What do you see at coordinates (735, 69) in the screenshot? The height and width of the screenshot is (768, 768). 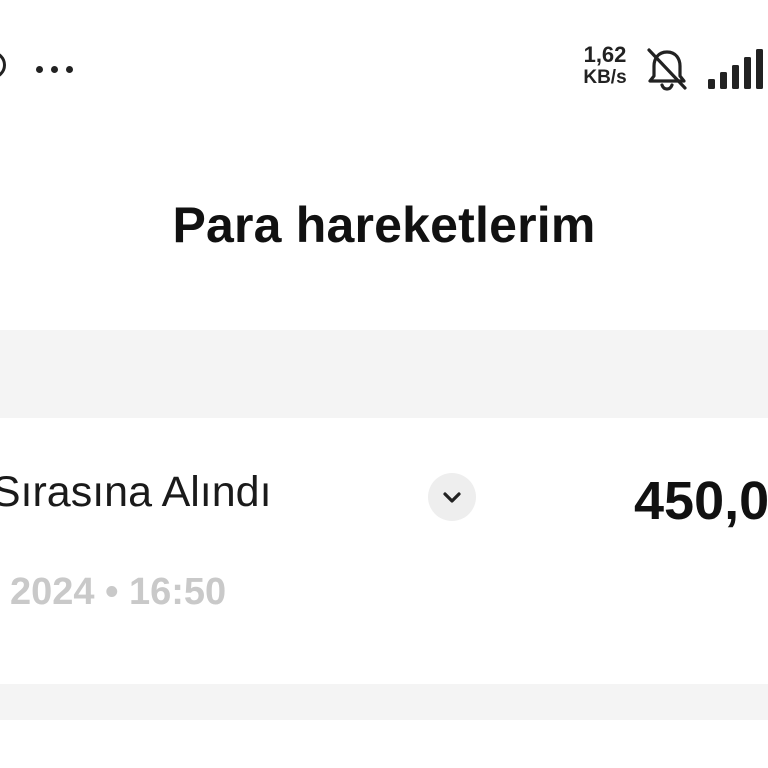 I see `signal-icon` at bounding box center [735, 69].